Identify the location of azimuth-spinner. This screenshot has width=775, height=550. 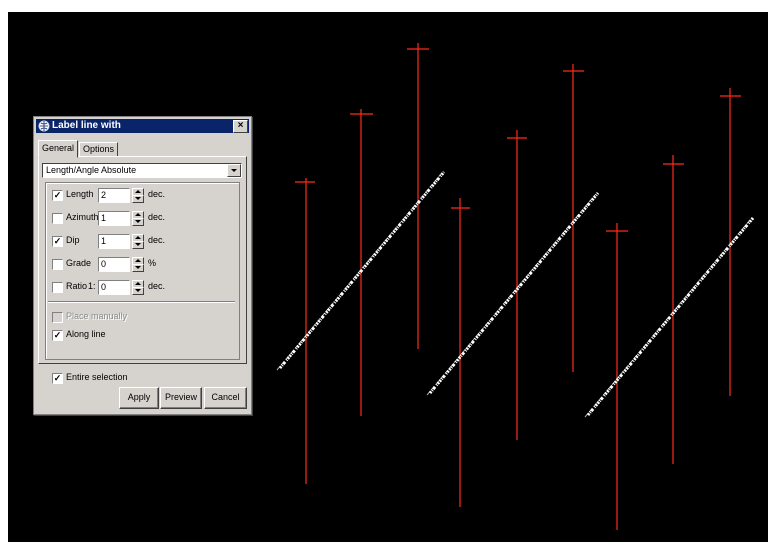
(138, 218).